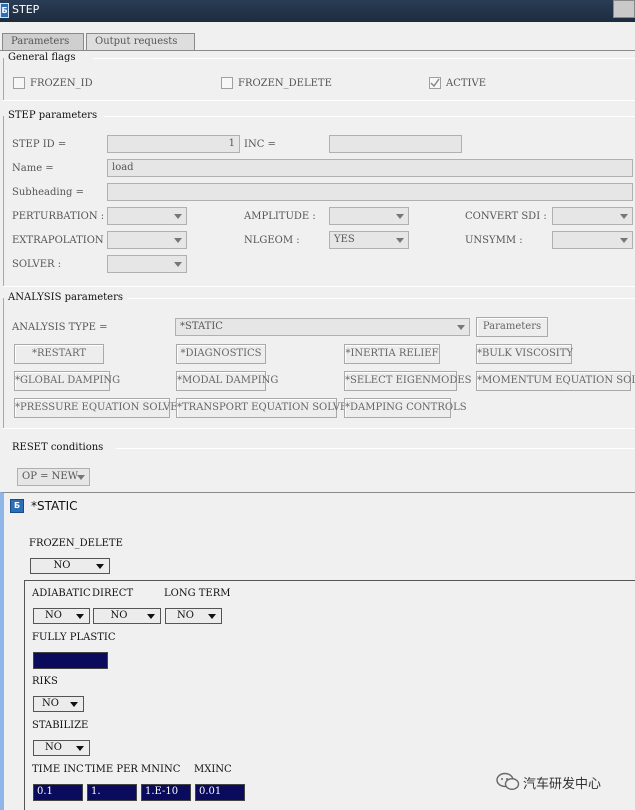 This screenshot has width=635, height=810. What do you see at coordinates (494, 240) in the screenshot?
I see `unsymm-label: UNSYMM :` at bounding box center [494, 240].